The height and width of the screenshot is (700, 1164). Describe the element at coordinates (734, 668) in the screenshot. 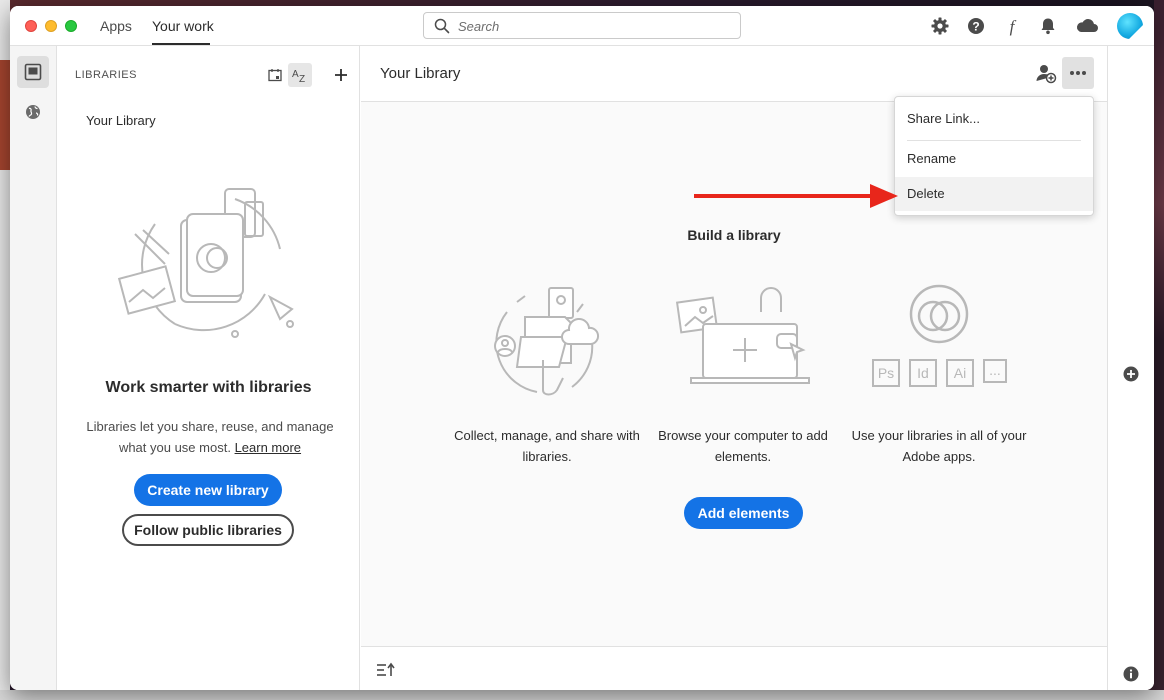

I see `library-footer` at that location.